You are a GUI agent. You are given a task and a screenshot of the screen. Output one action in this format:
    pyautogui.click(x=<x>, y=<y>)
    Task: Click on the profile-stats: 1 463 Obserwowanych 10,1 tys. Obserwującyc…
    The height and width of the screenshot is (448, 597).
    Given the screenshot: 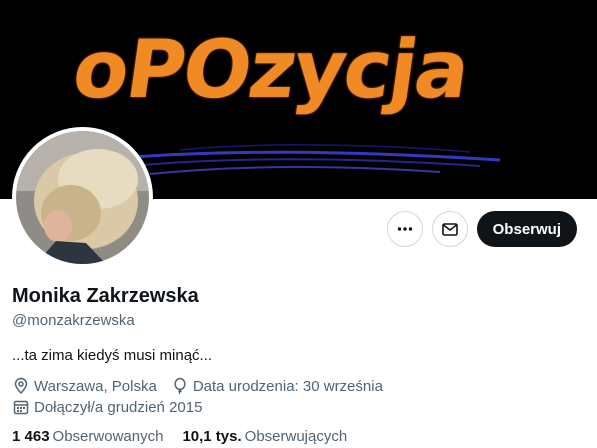 What is the action you would take?
    pyautogui.click(x=179, y=436)
    